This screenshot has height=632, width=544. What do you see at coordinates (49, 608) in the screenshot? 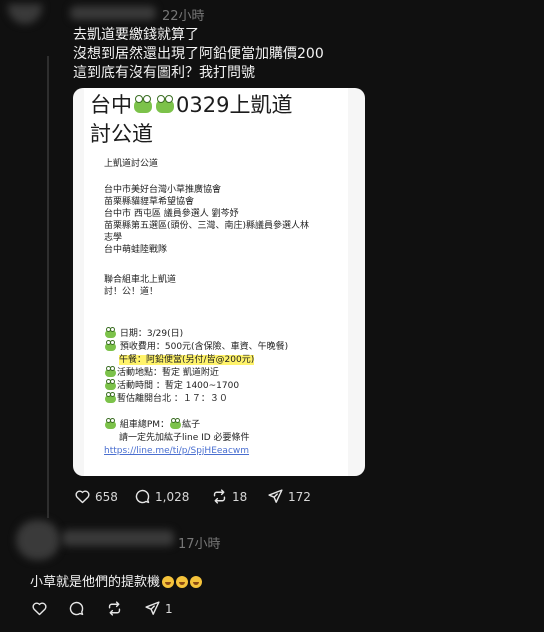
I see `reply-like-button` at bounding box center [49, 608].